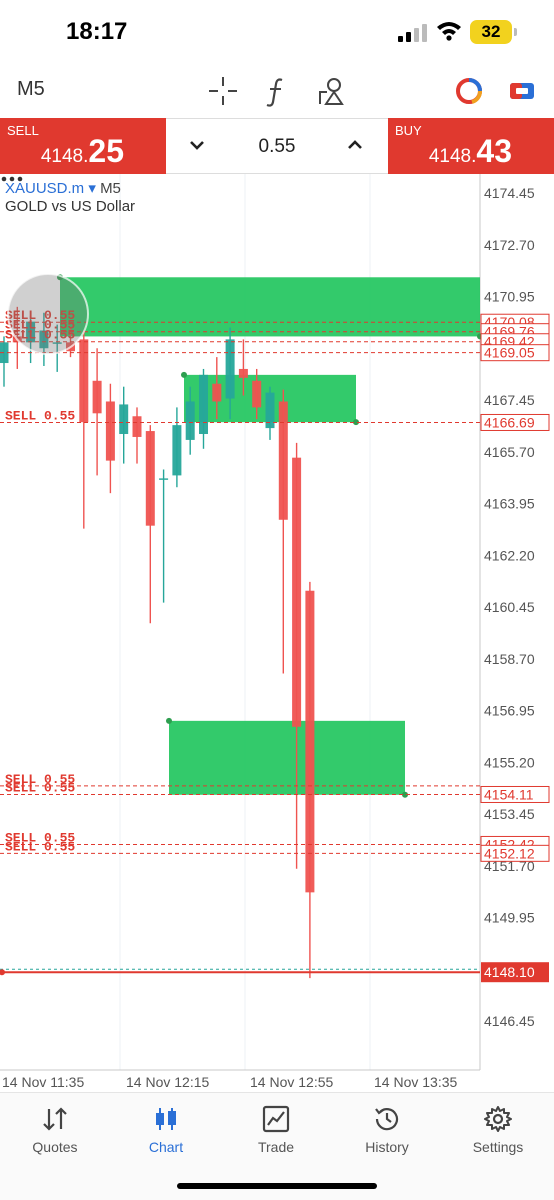 Image resolution: width=554 pixels, height=1200 pixels. Describe the element at coordinates (277, 33) in the screenshot. I see `status-bar: 18:17 32` at that location.